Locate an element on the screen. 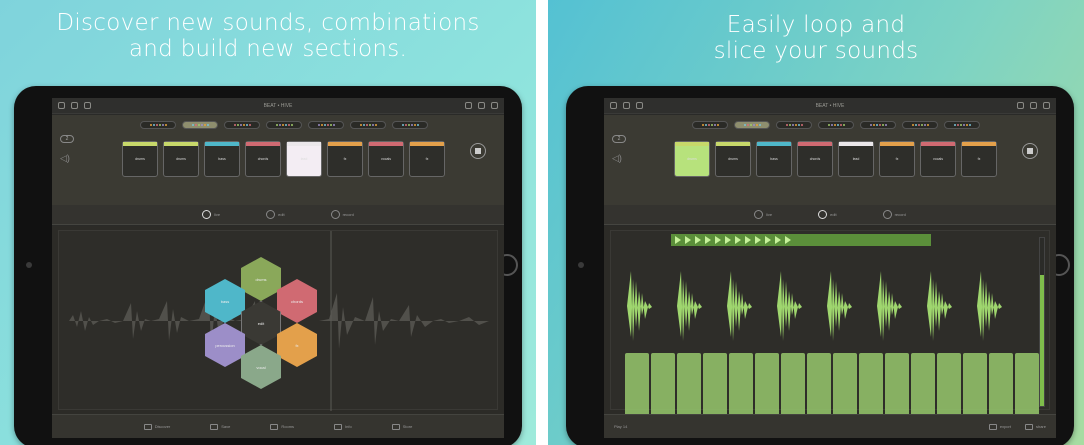  caption-line-1: Discover new sounds, combinations is located at coordinates (268, 23).